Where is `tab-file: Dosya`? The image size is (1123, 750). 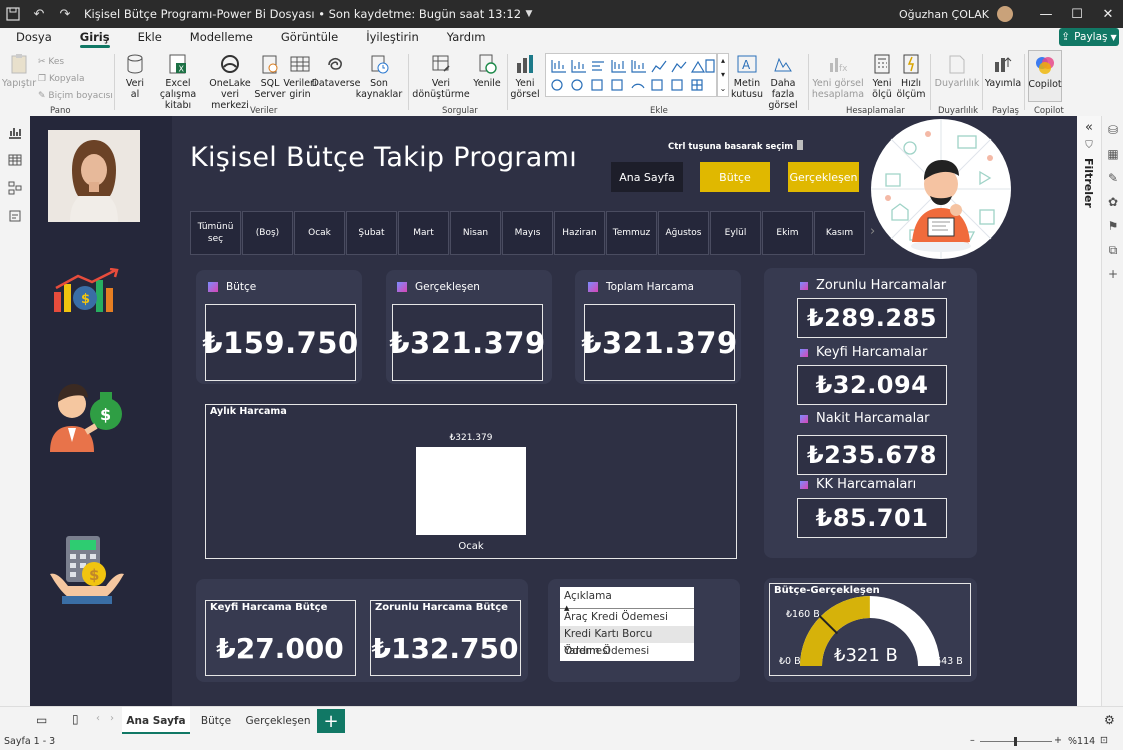
tab-file: Dosya is located at coordinates (33, 38).